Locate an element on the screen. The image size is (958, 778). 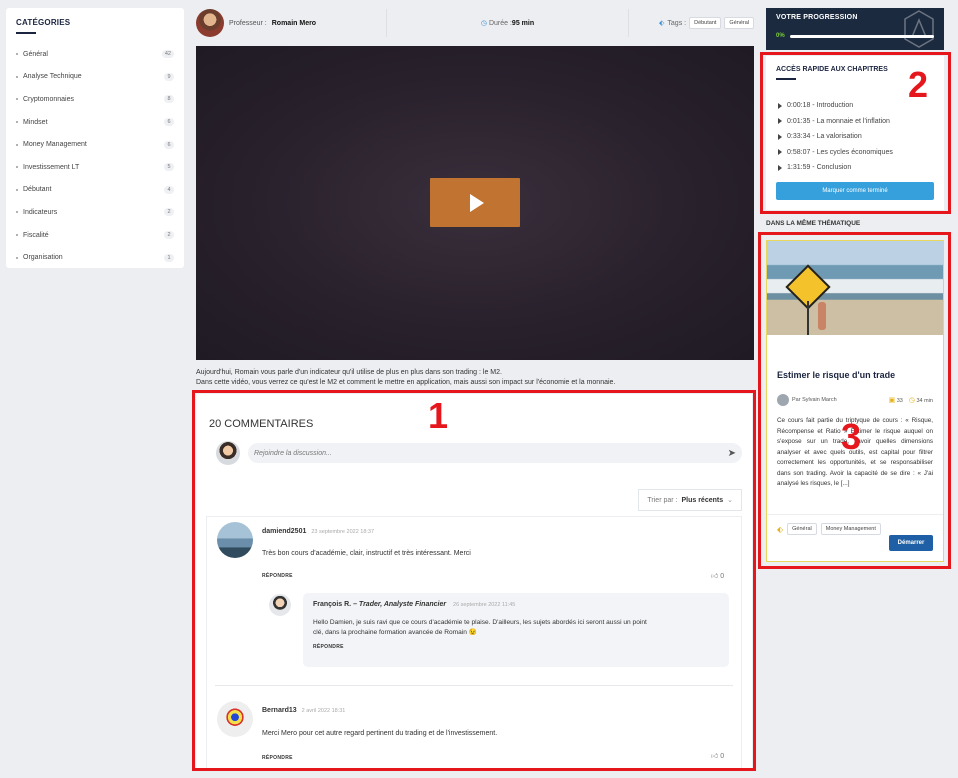
comments-title: 20 COMMENTAIRES is located at coordinates (261, 424).